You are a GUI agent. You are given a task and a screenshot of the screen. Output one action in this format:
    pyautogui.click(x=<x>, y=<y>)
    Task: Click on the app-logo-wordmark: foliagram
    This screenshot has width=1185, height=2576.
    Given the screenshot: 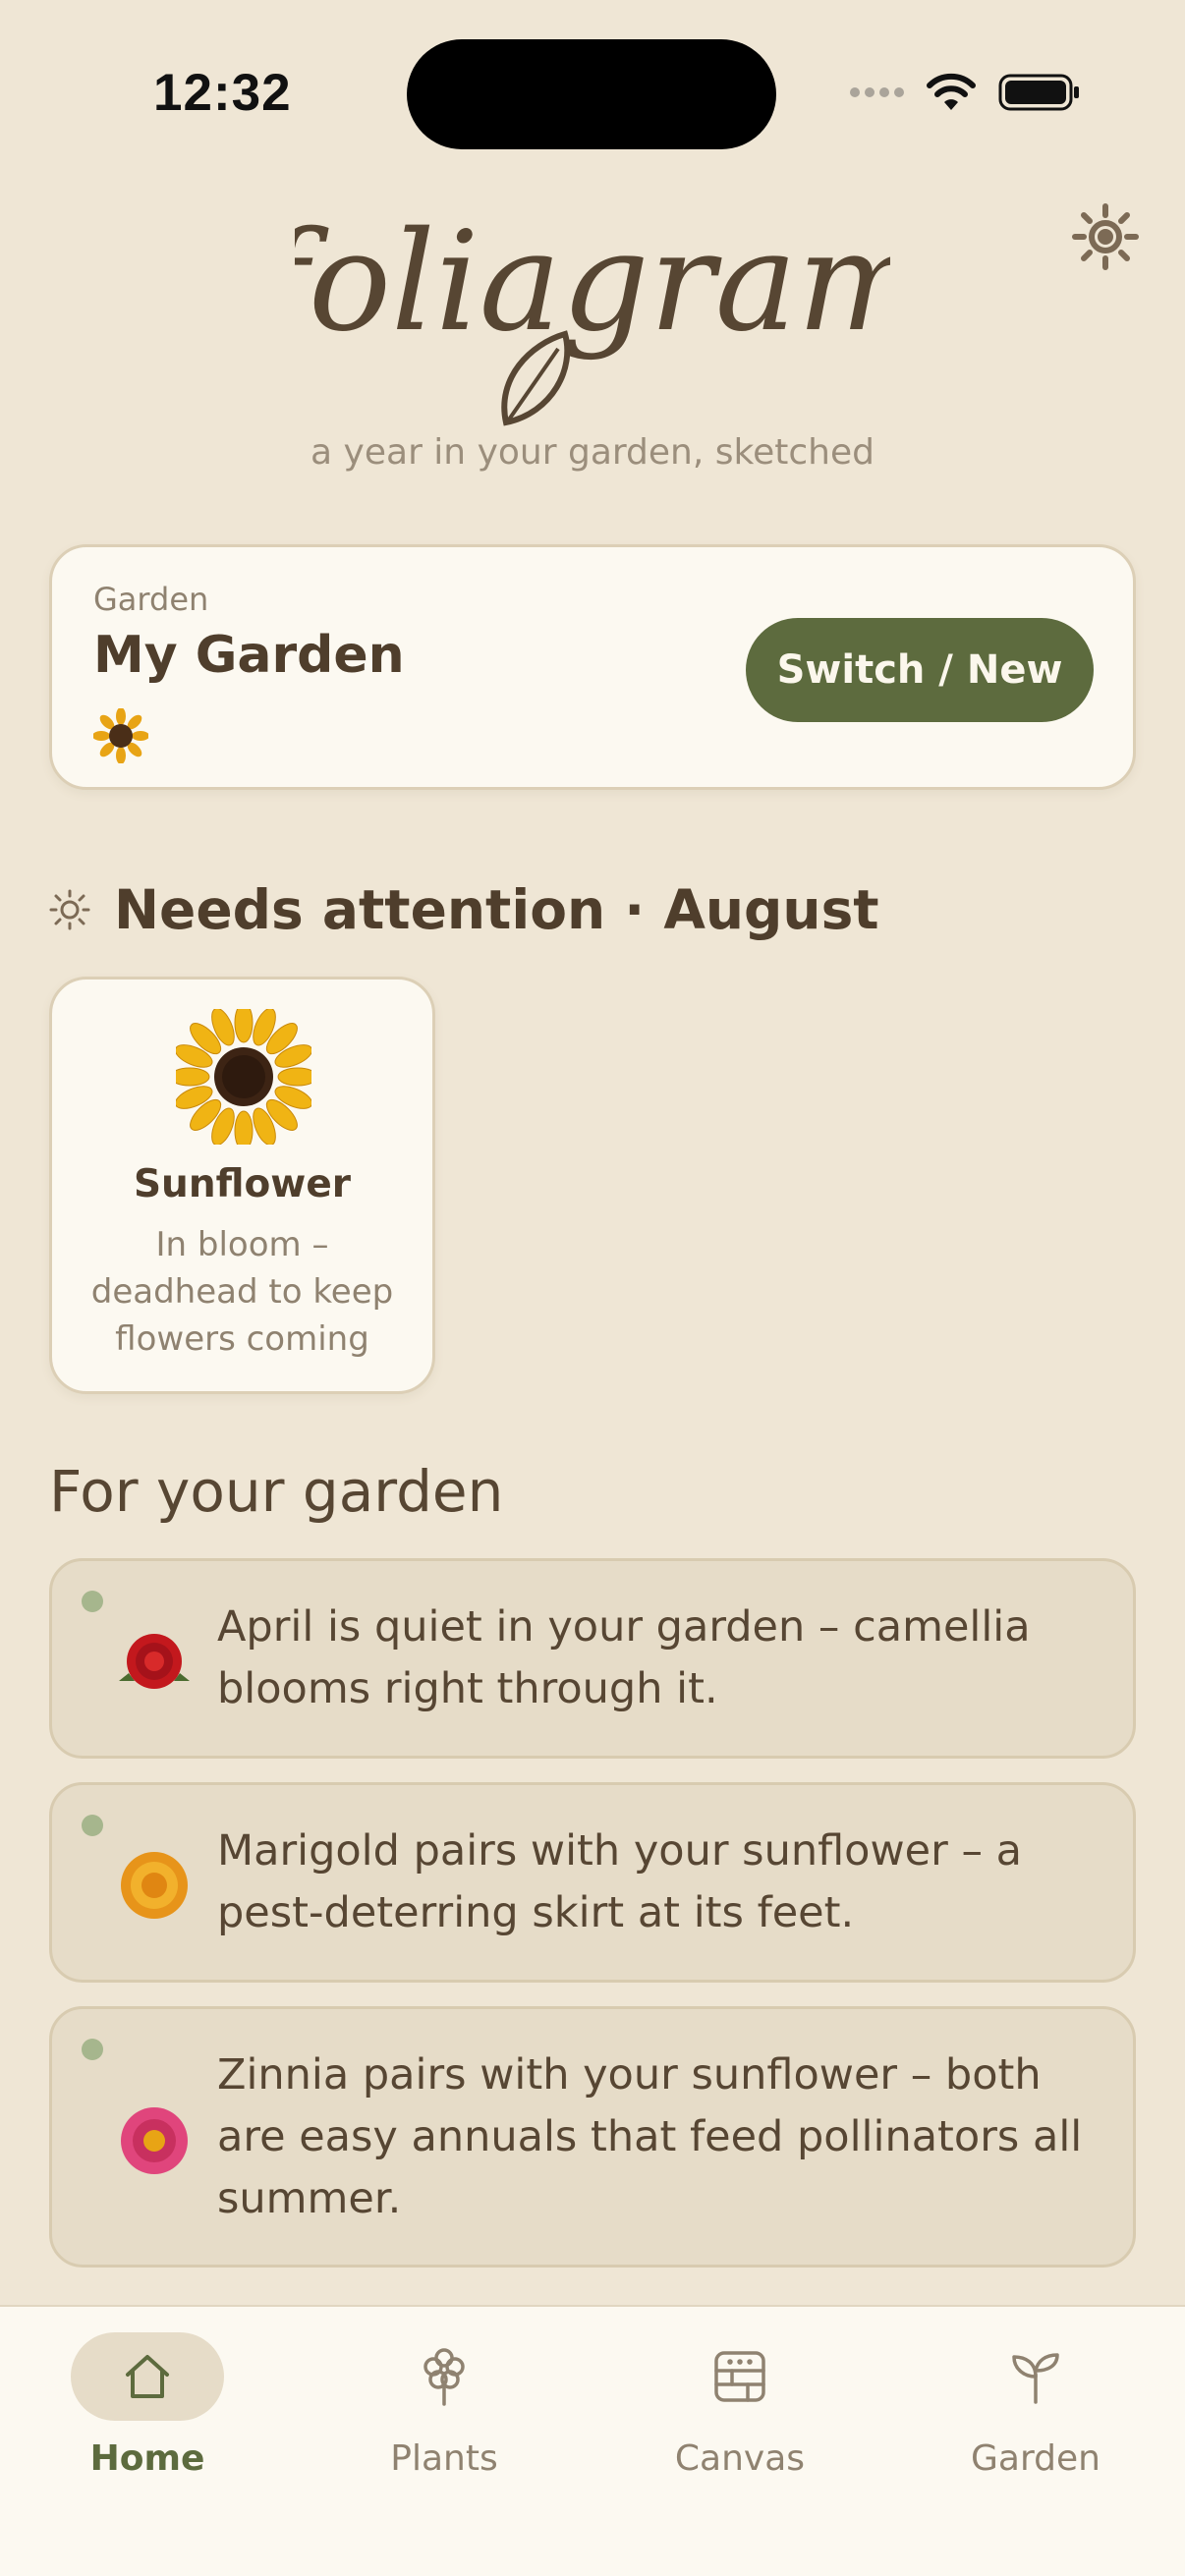 What is the action you would take?
    pyautogui.click(x=592, y=282)
    